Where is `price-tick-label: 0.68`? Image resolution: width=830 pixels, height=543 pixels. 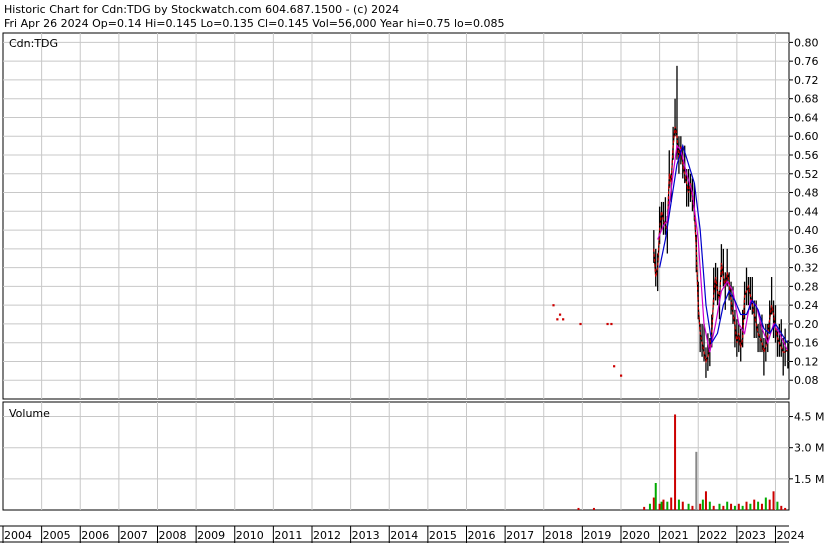
price-tick-label: 0.68 is located at coordinates (806, 99).